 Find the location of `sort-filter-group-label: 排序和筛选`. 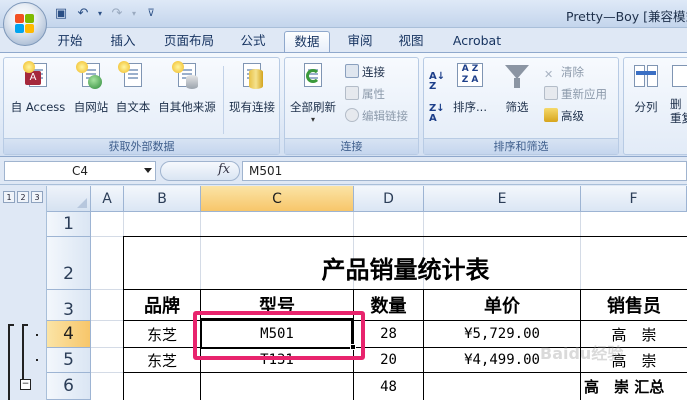

sort-filter-group-label: 排序和筛选 is located at coordinates (521, 146).